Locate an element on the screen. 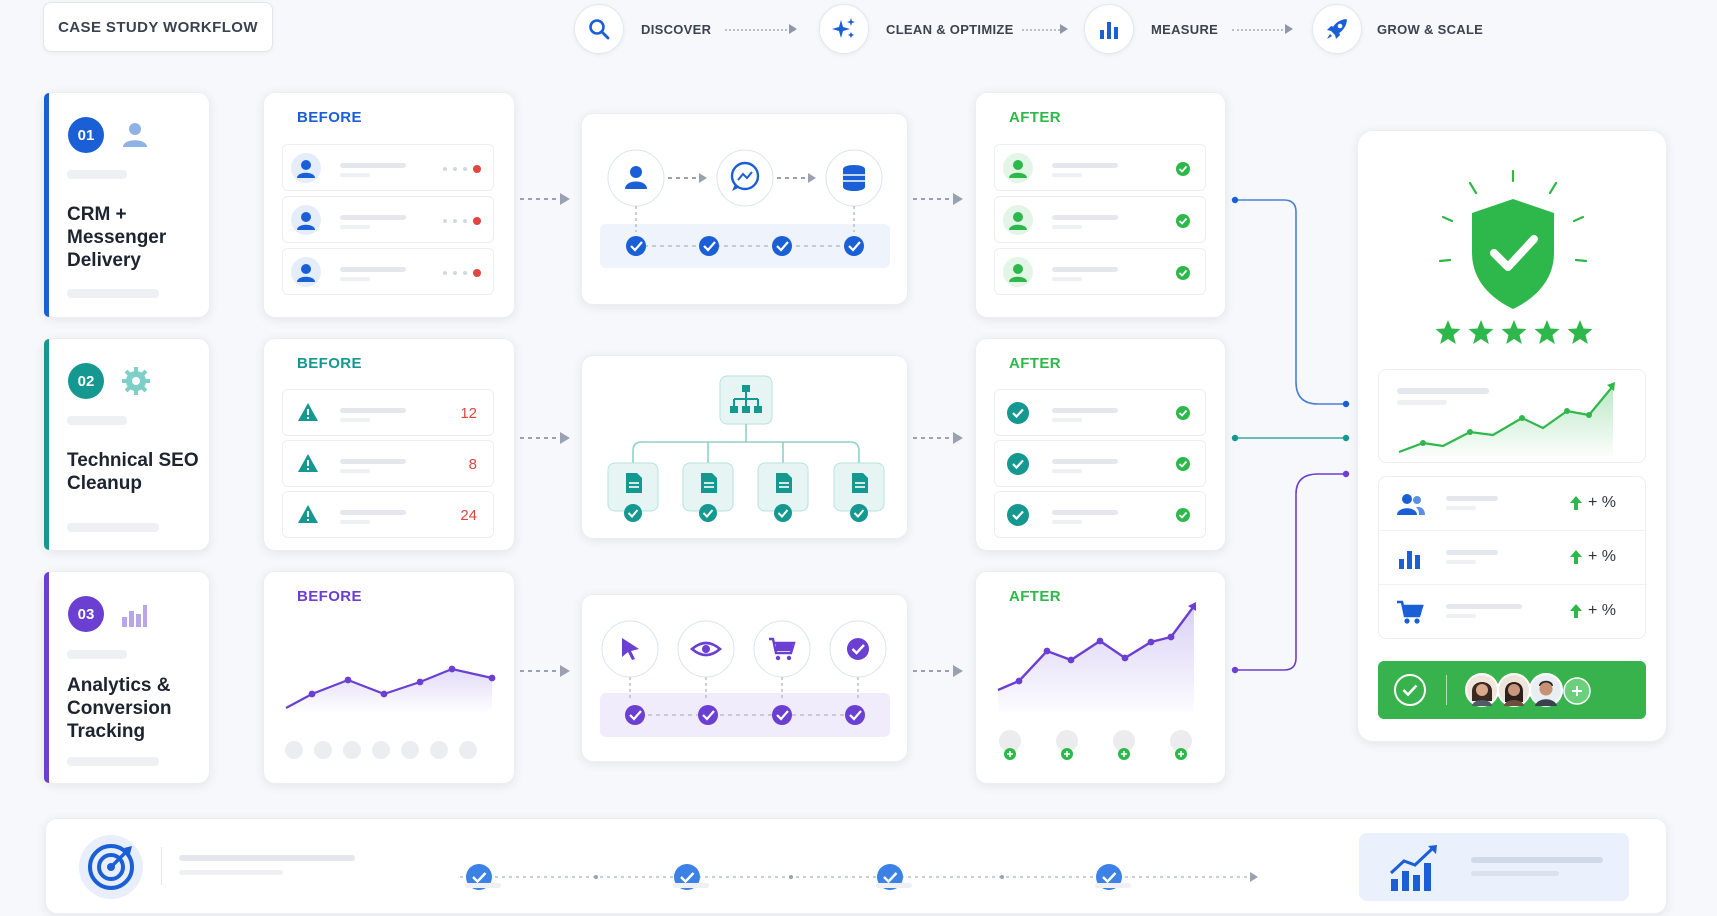 Image resolution: width=1717 pixels, height=916 pixels. issue-row: 12 is located at coordinates (388, 412).